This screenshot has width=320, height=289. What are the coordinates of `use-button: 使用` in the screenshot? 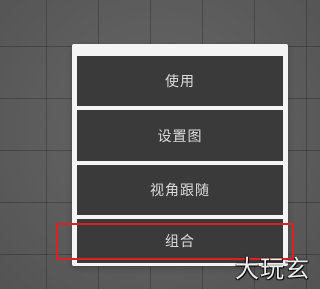 It's located at (180, 81).